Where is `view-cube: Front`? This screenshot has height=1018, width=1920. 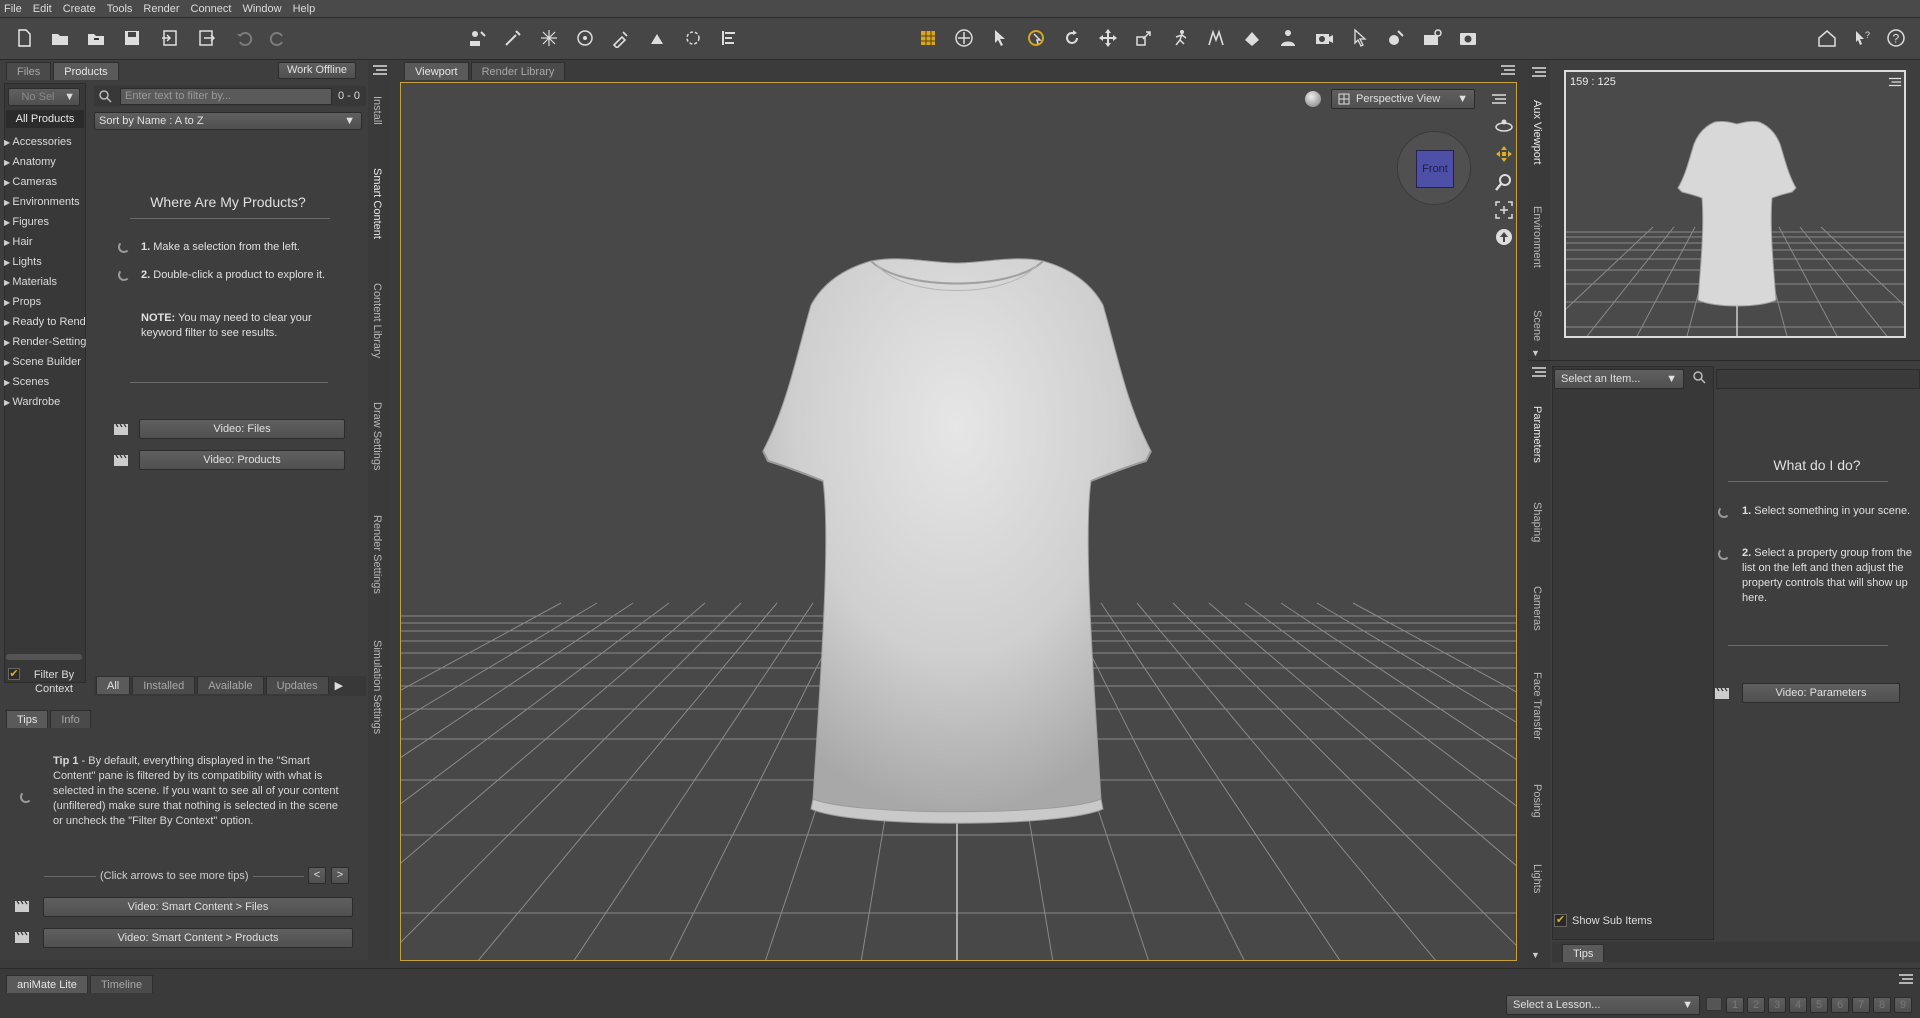 view-cube: Front is located at coordinates (1434, 168).